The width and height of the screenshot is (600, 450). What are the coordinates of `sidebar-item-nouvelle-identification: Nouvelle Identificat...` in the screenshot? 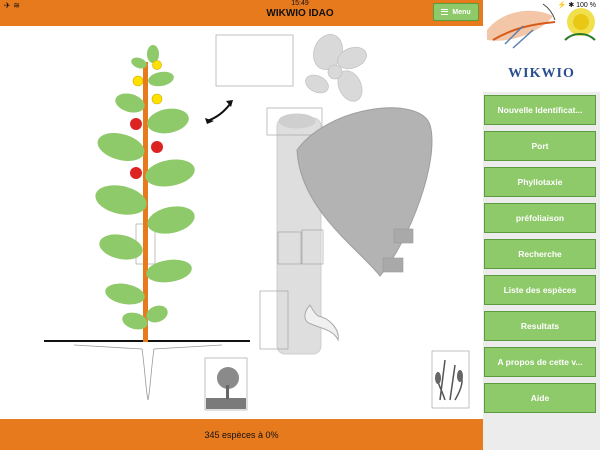 It's located at (540, 110).